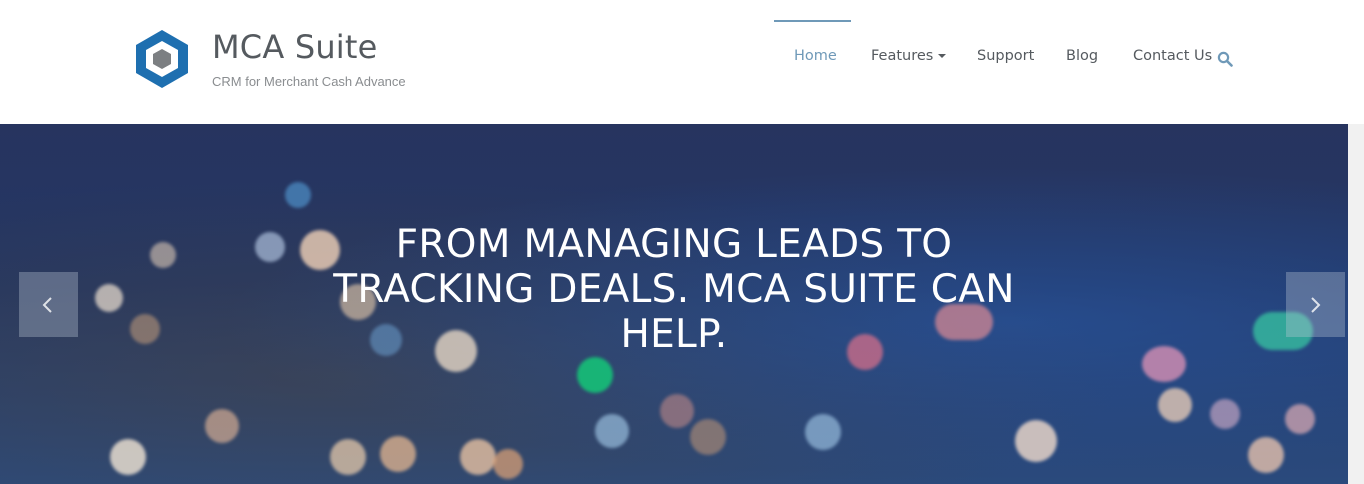 Image resolution: width=1364 pixels, height=484 pixels. I want to click on nav-item-support: Support, so click(1005, 56).